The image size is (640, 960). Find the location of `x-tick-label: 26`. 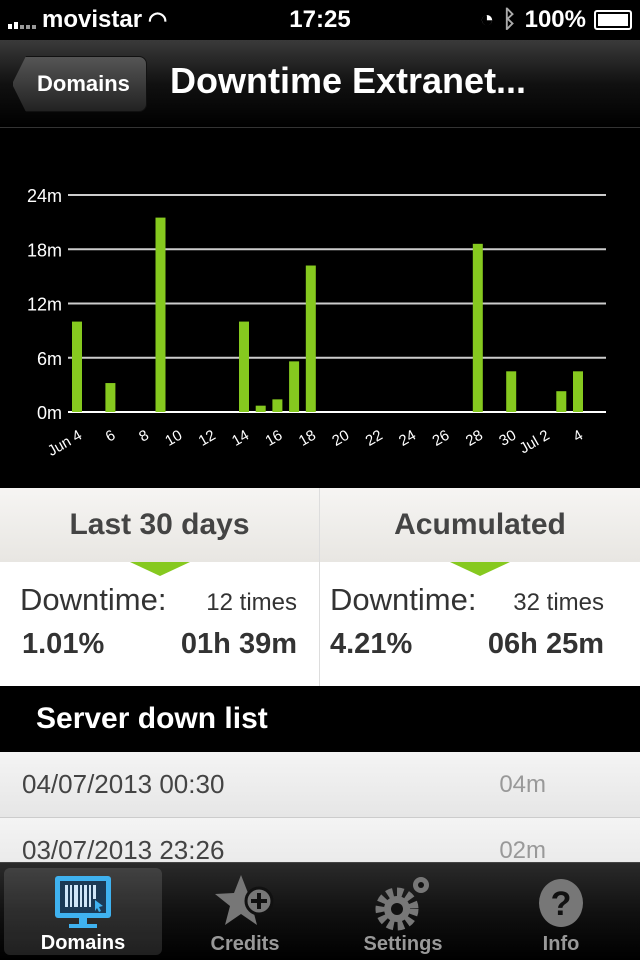

x-tick-label: 26 is located at coordinates (440, 438).